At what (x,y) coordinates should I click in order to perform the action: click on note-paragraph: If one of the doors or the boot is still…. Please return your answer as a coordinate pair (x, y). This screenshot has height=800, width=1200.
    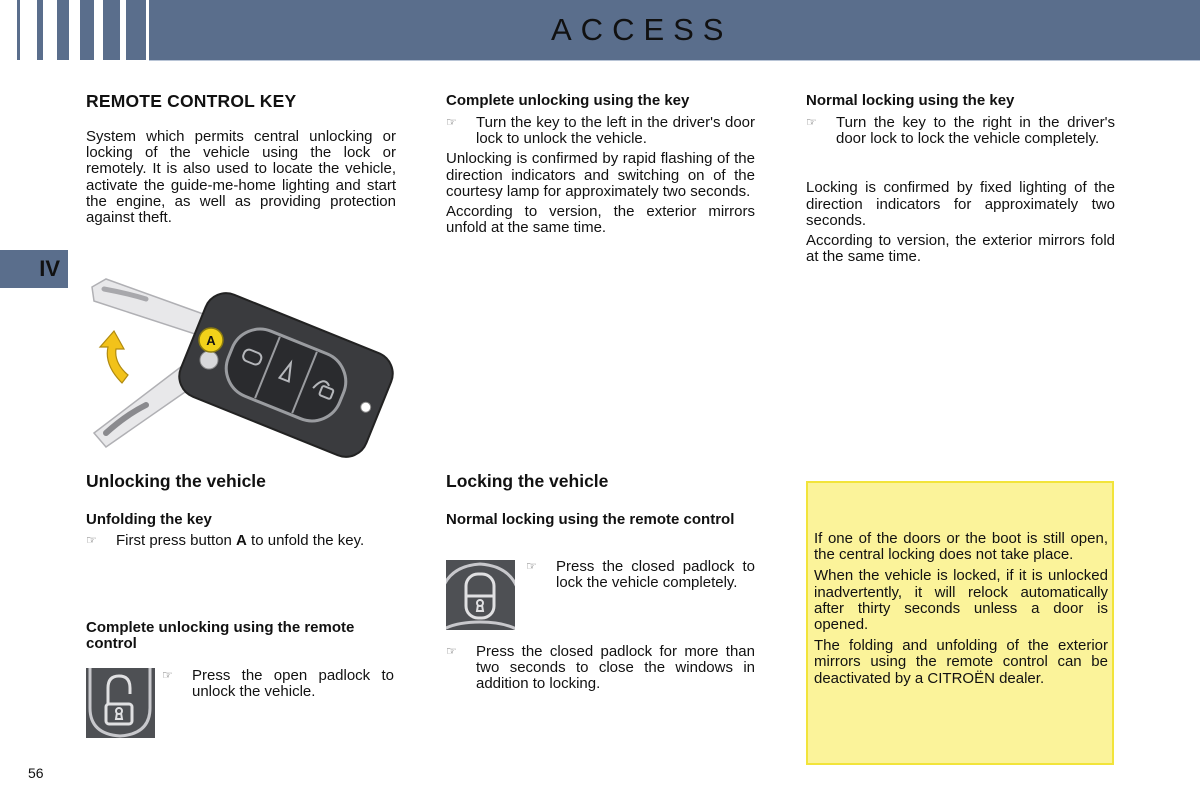
    Looking at the image, I should click on (961, 547).